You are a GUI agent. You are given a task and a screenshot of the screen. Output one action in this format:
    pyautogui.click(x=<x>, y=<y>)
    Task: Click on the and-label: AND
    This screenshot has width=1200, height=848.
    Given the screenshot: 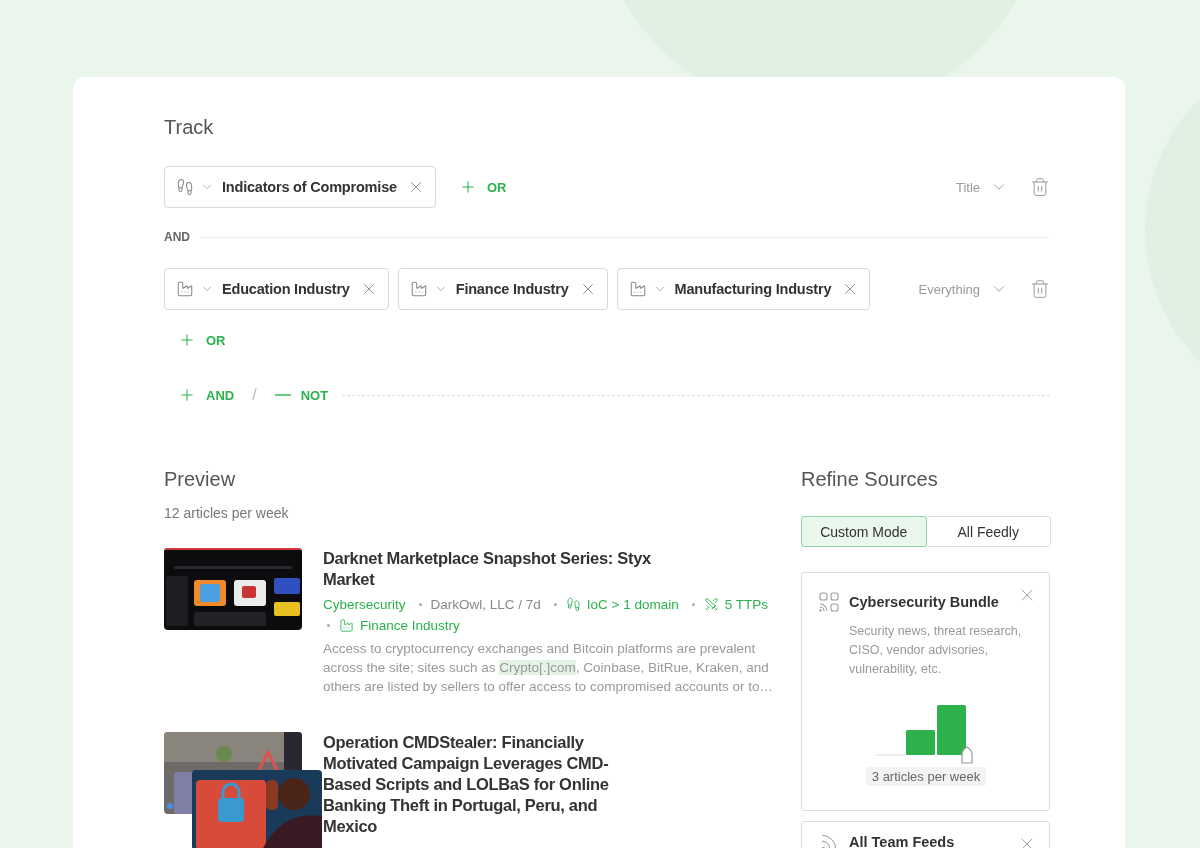 What is the action you would take?
    pyautogui.click(x=177, y=237)
    